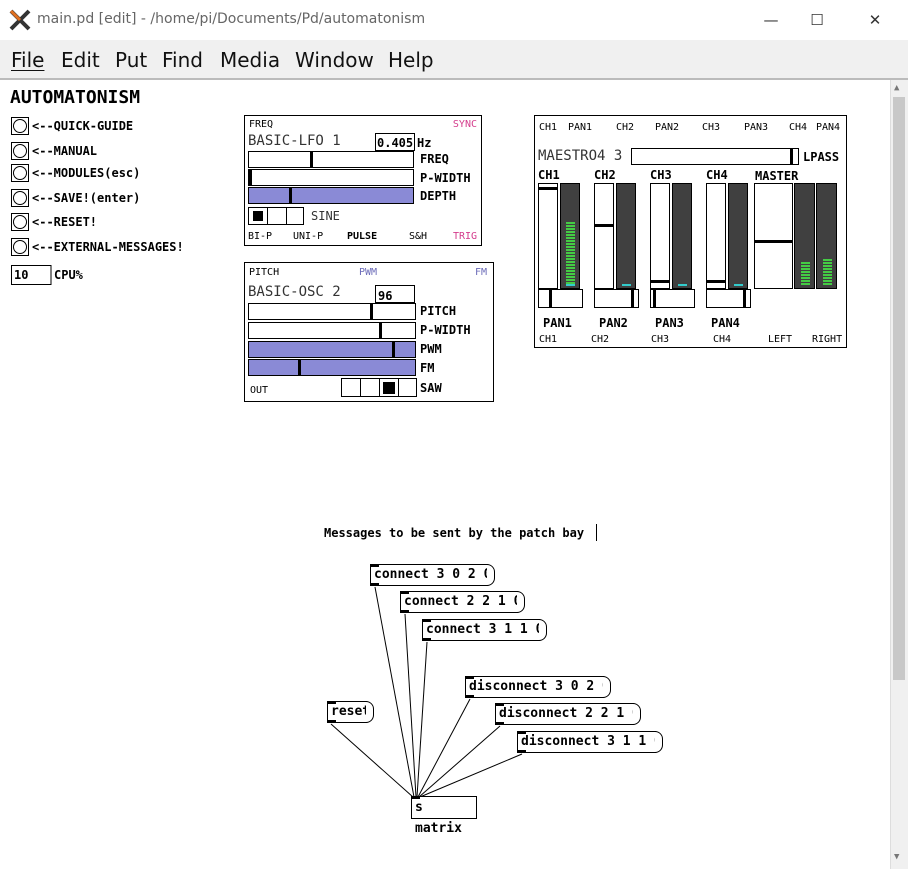  I want to click on connect-msg-1-text: connect 3 0 2 0, so click(433, 574).